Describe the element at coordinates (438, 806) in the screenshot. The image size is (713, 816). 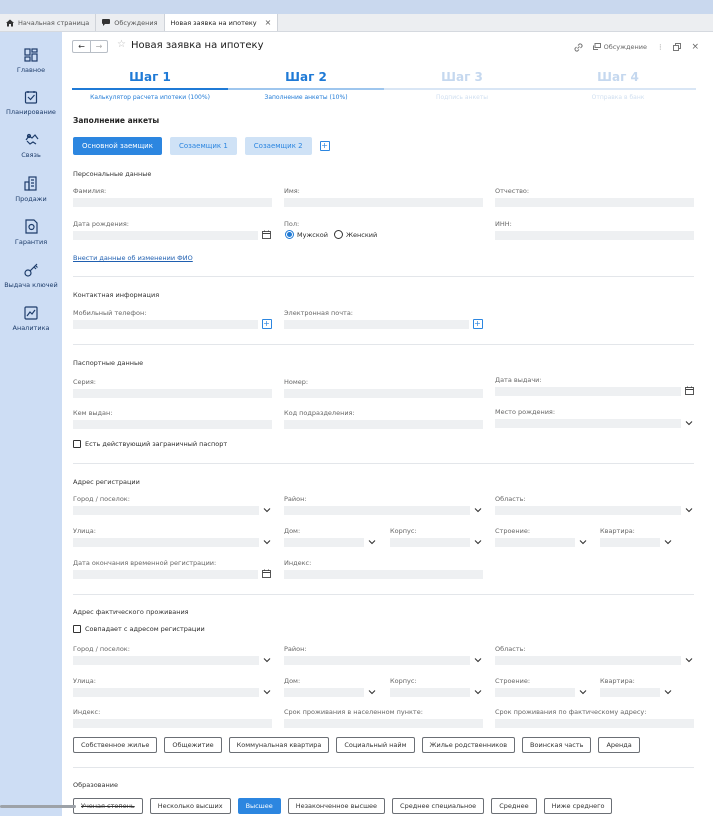
I see `education-option: Среднее специальное` at that location.